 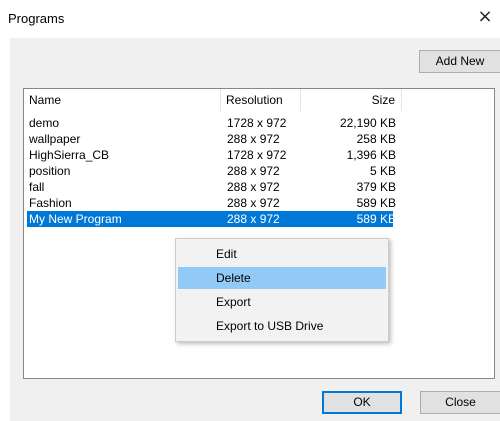 What do you see at coordinates (69, 155) in the screenshot?
I see `row-name: HighSierra_CB` at bounding box center [69, 155].